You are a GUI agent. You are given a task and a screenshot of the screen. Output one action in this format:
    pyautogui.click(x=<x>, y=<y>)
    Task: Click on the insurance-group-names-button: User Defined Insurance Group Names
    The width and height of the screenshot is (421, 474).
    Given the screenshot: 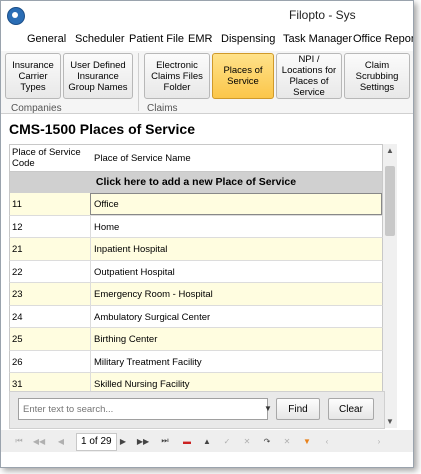 What is the action you would take?
    pyautogui.click(x=98, y=76)
    